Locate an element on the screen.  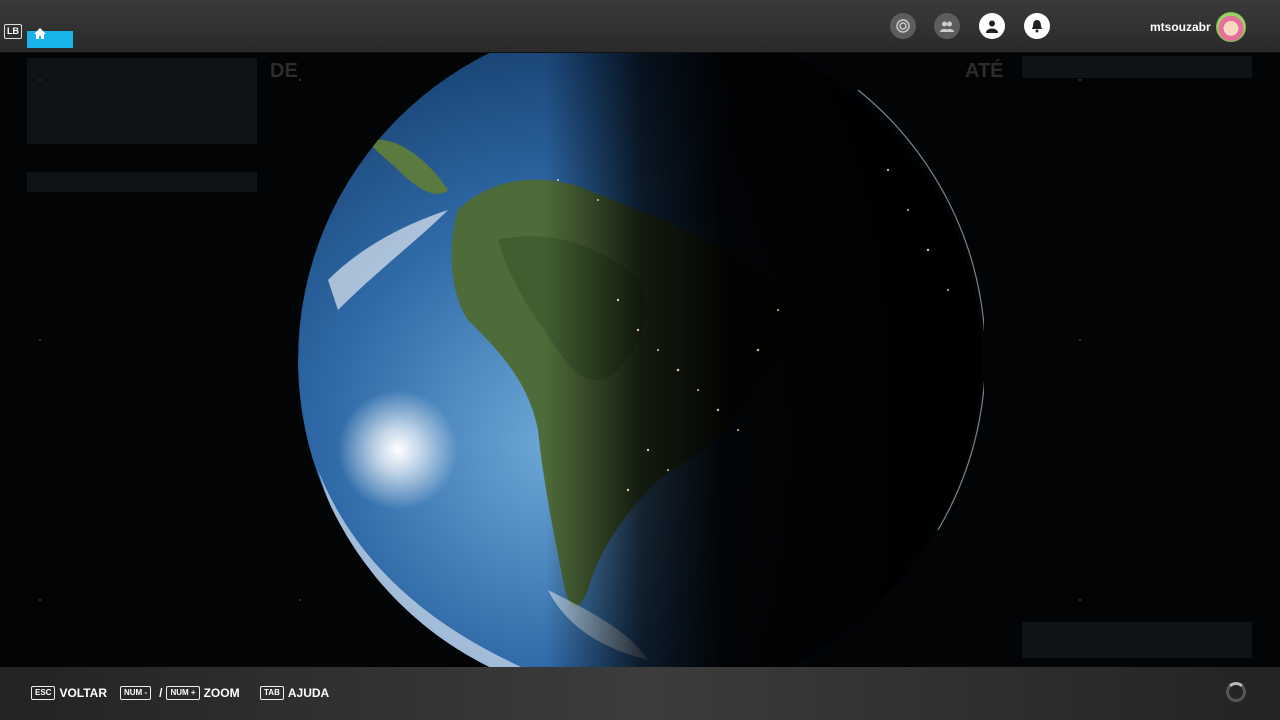
username: mtsouzabr is located at coordinates (1180, 27).